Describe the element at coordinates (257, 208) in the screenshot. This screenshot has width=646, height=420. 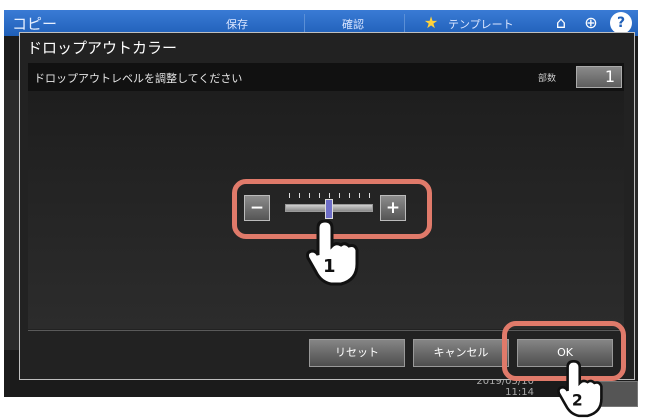
I see `minus-button: −` at that location.